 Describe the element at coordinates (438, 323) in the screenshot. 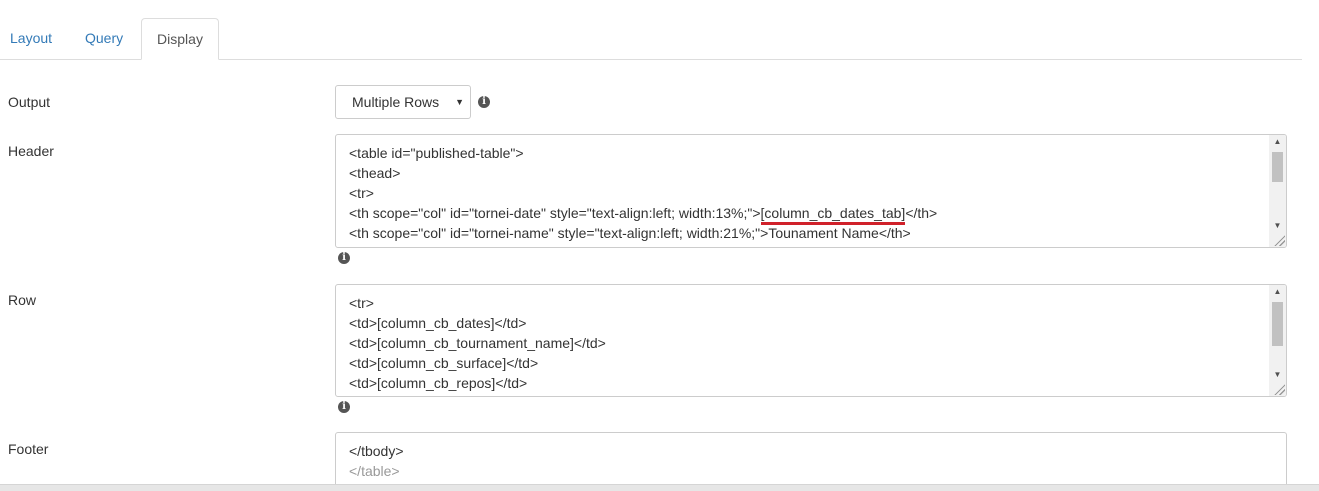

I see `row-line: <td>[column_cb_dates]</td>` at that location.